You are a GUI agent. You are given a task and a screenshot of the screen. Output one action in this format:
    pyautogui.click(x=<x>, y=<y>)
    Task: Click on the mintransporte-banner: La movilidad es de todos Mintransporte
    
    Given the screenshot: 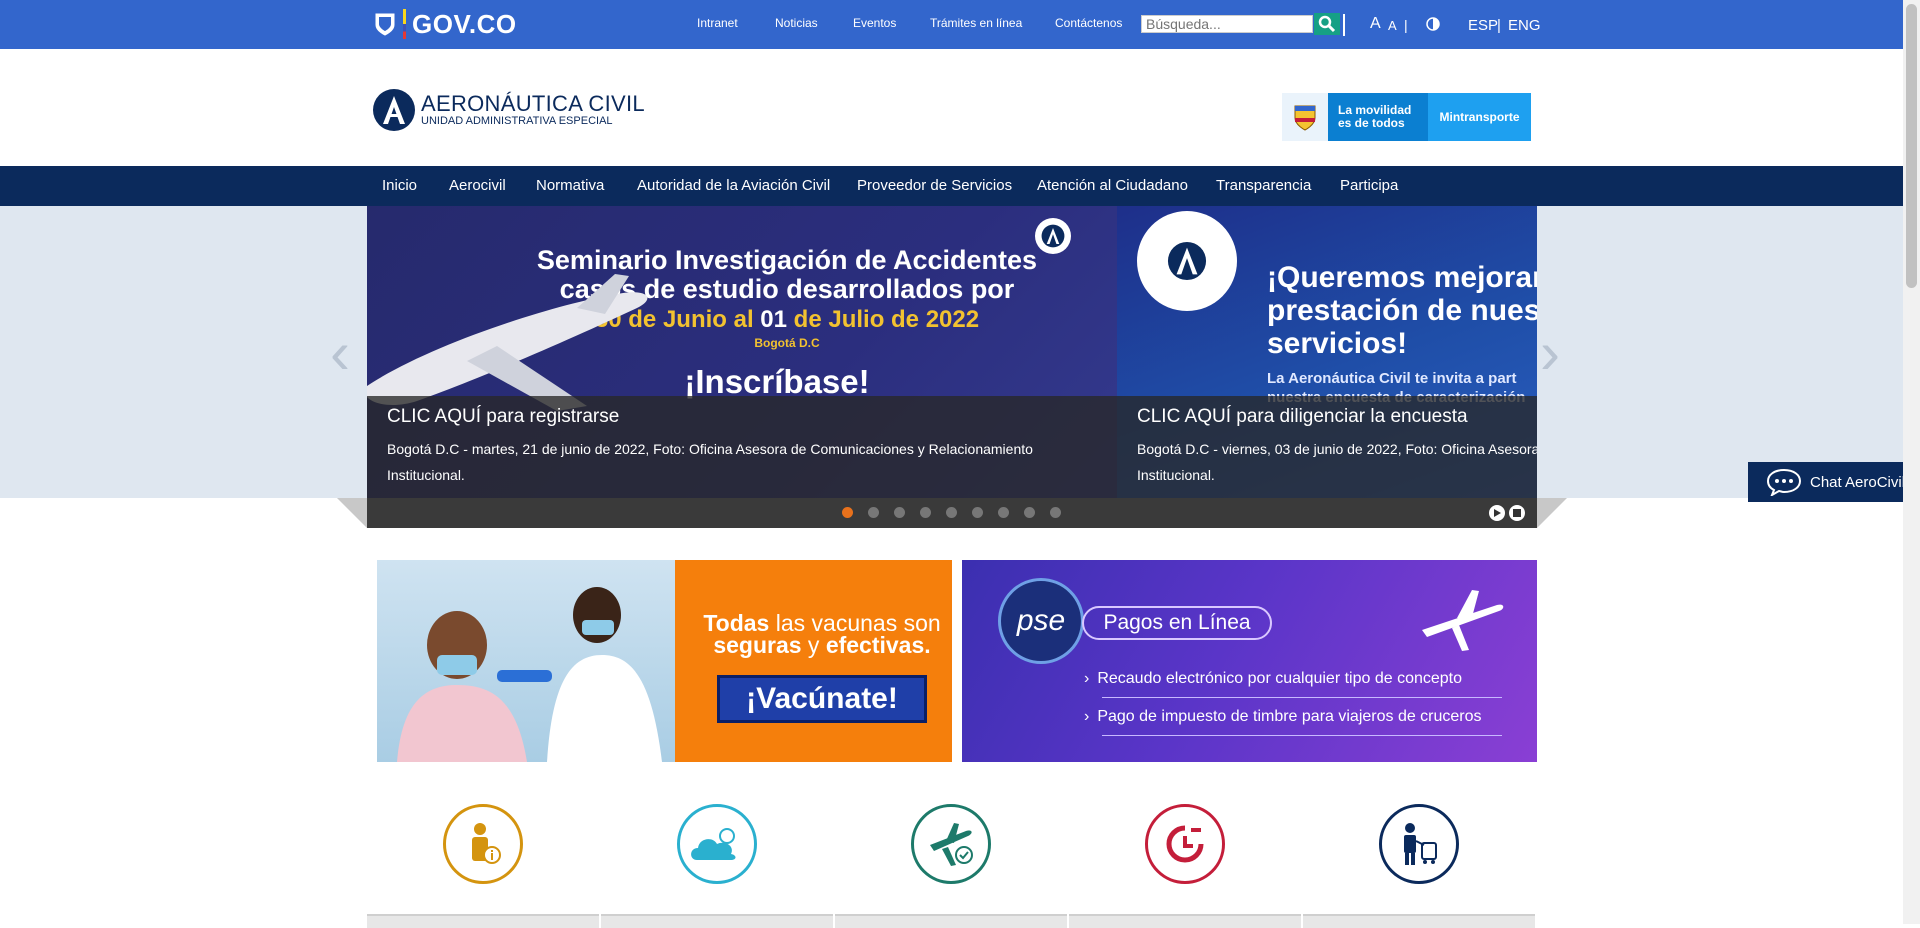 What is the action you would take?
    pyautogui.click(x=1406, y=117)
    